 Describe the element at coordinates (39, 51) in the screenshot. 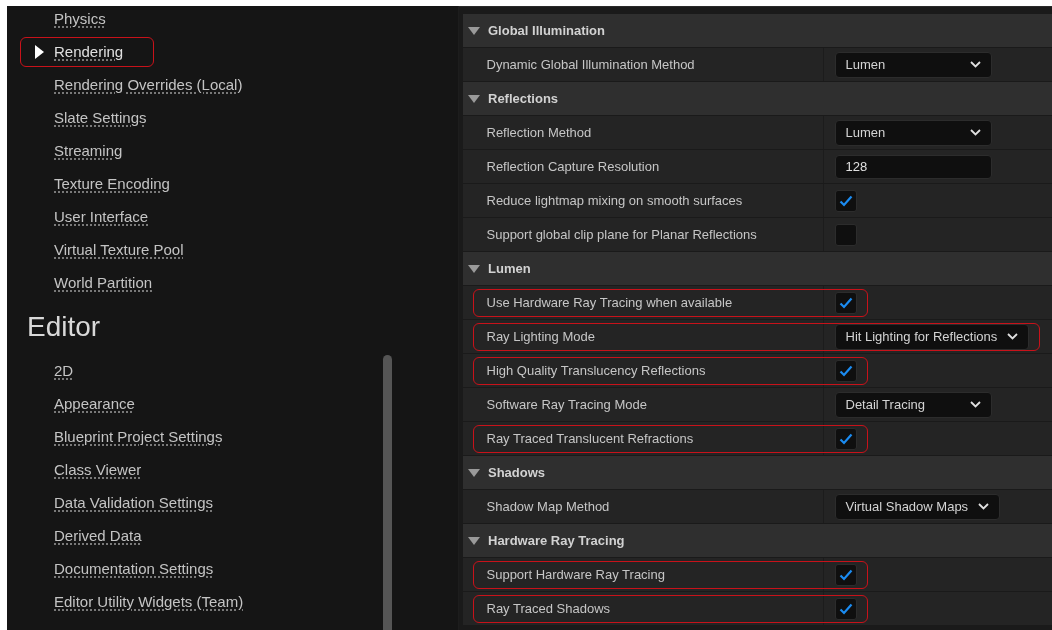

I see `triangle-icon` at that location.